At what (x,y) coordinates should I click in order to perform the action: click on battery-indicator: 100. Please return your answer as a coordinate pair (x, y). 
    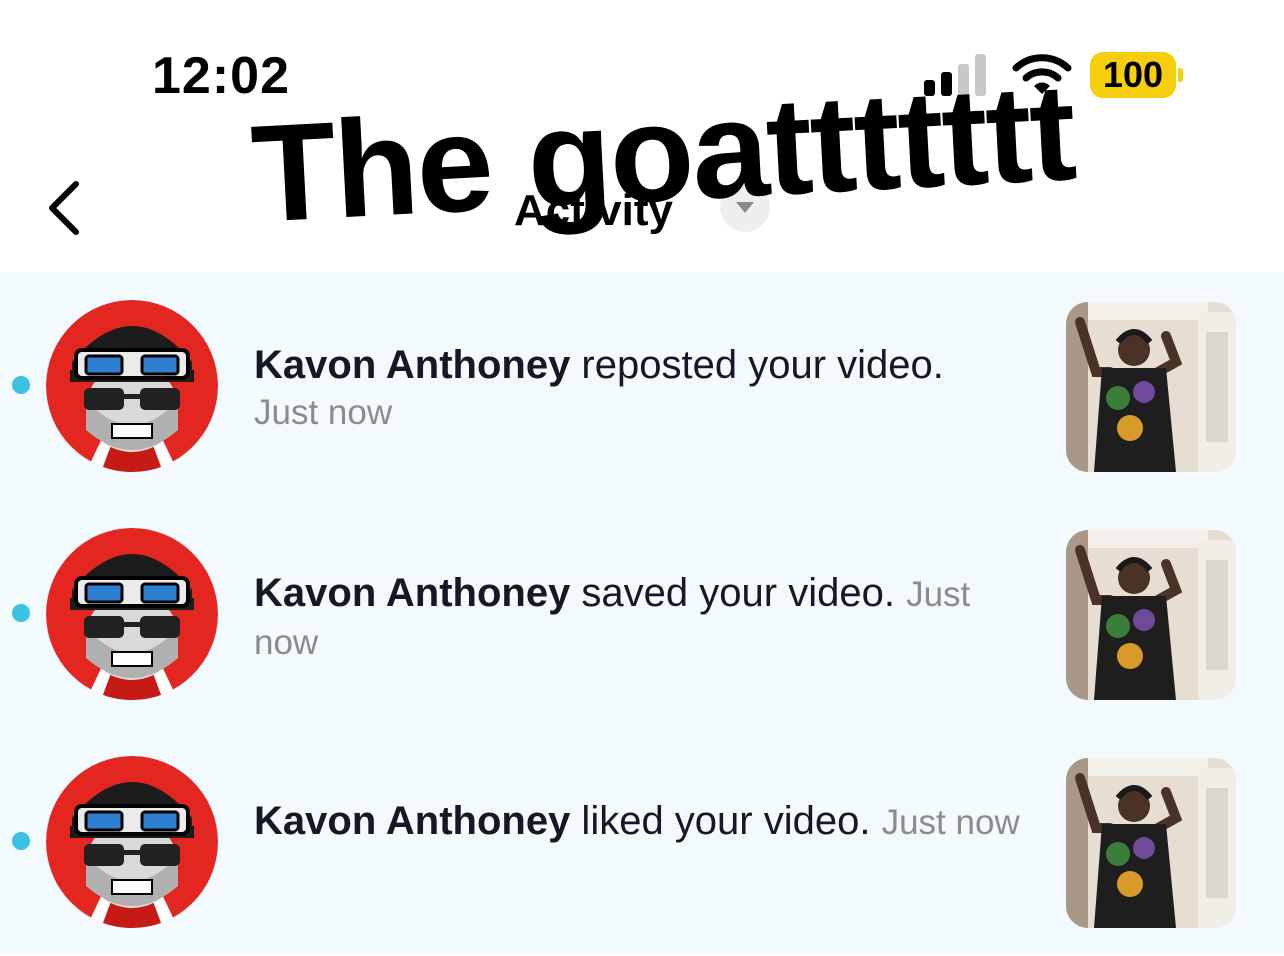
    Looking at the image, I should click on (1136, 75).